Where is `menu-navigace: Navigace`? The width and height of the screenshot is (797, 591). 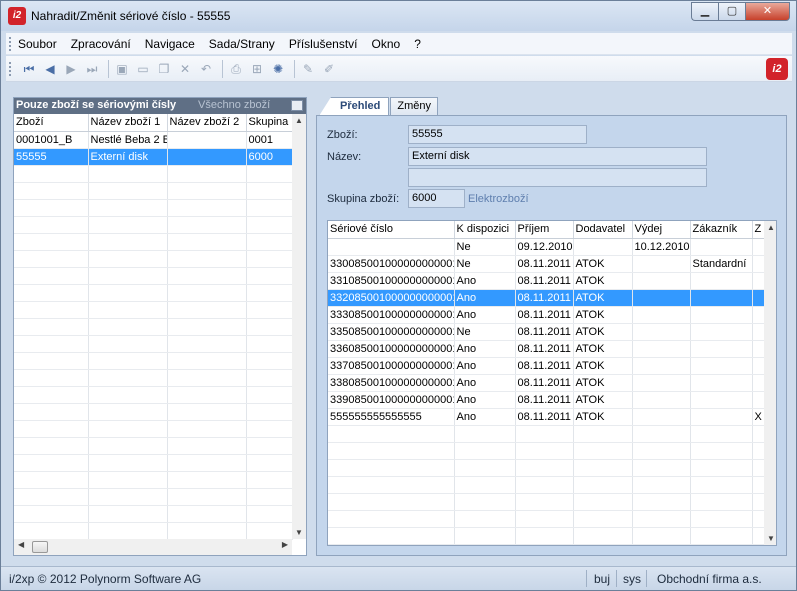 menu-navigace: Navigace is located at coordinates (170, 44).